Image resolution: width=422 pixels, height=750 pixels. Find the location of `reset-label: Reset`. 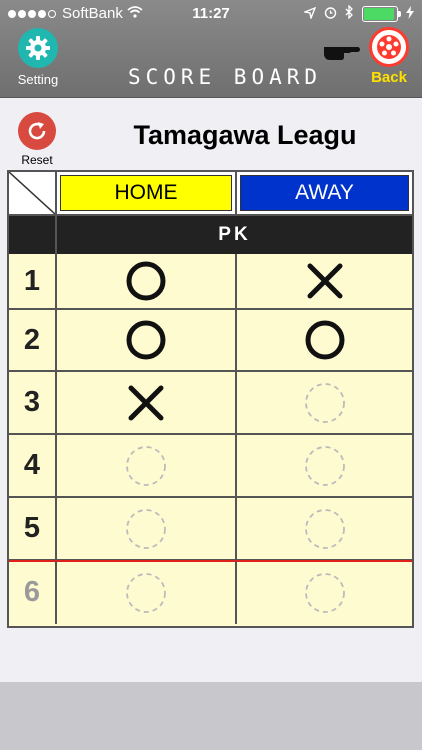

reset-label: Reset is located at coordinates (37, 160).